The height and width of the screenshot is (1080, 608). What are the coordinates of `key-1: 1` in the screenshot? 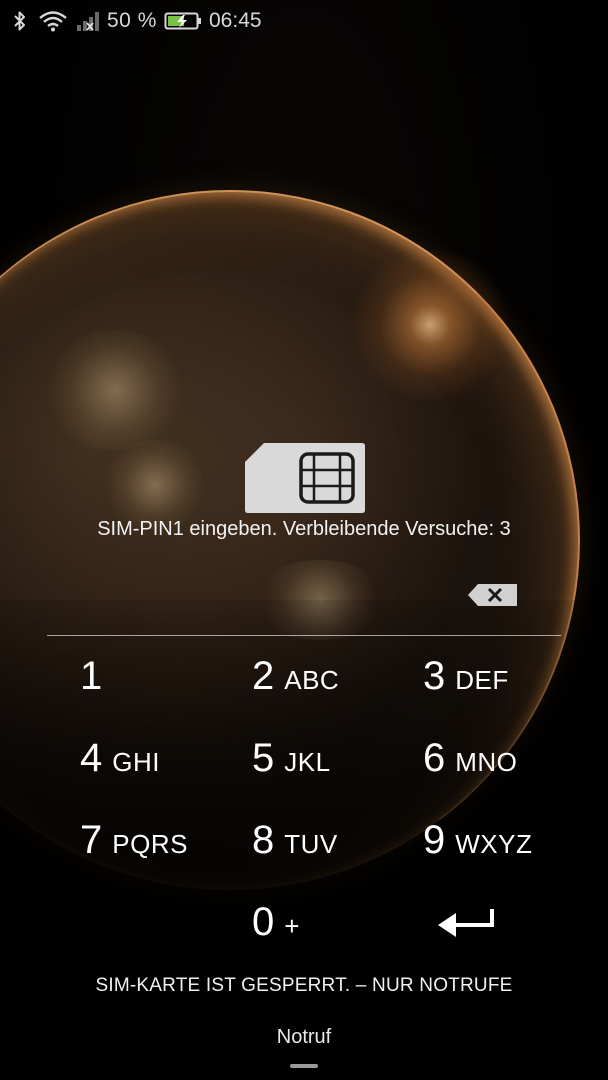 It's located at (165, 676).